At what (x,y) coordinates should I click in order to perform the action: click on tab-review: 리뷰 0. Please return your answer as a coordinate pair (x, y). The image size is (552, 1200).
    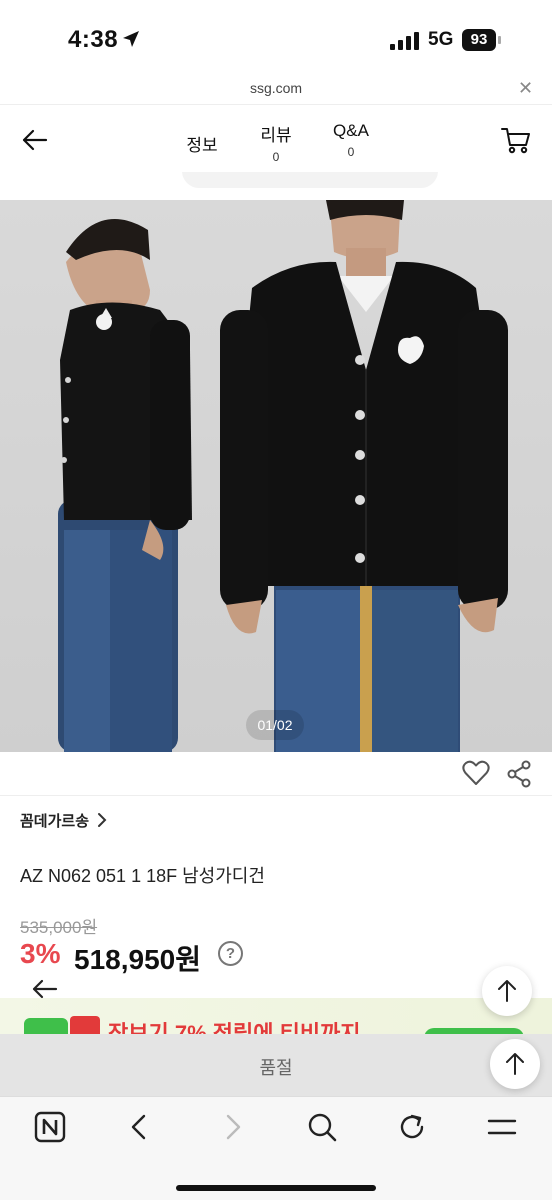
    Looking at the image, I should click on (276, 142).